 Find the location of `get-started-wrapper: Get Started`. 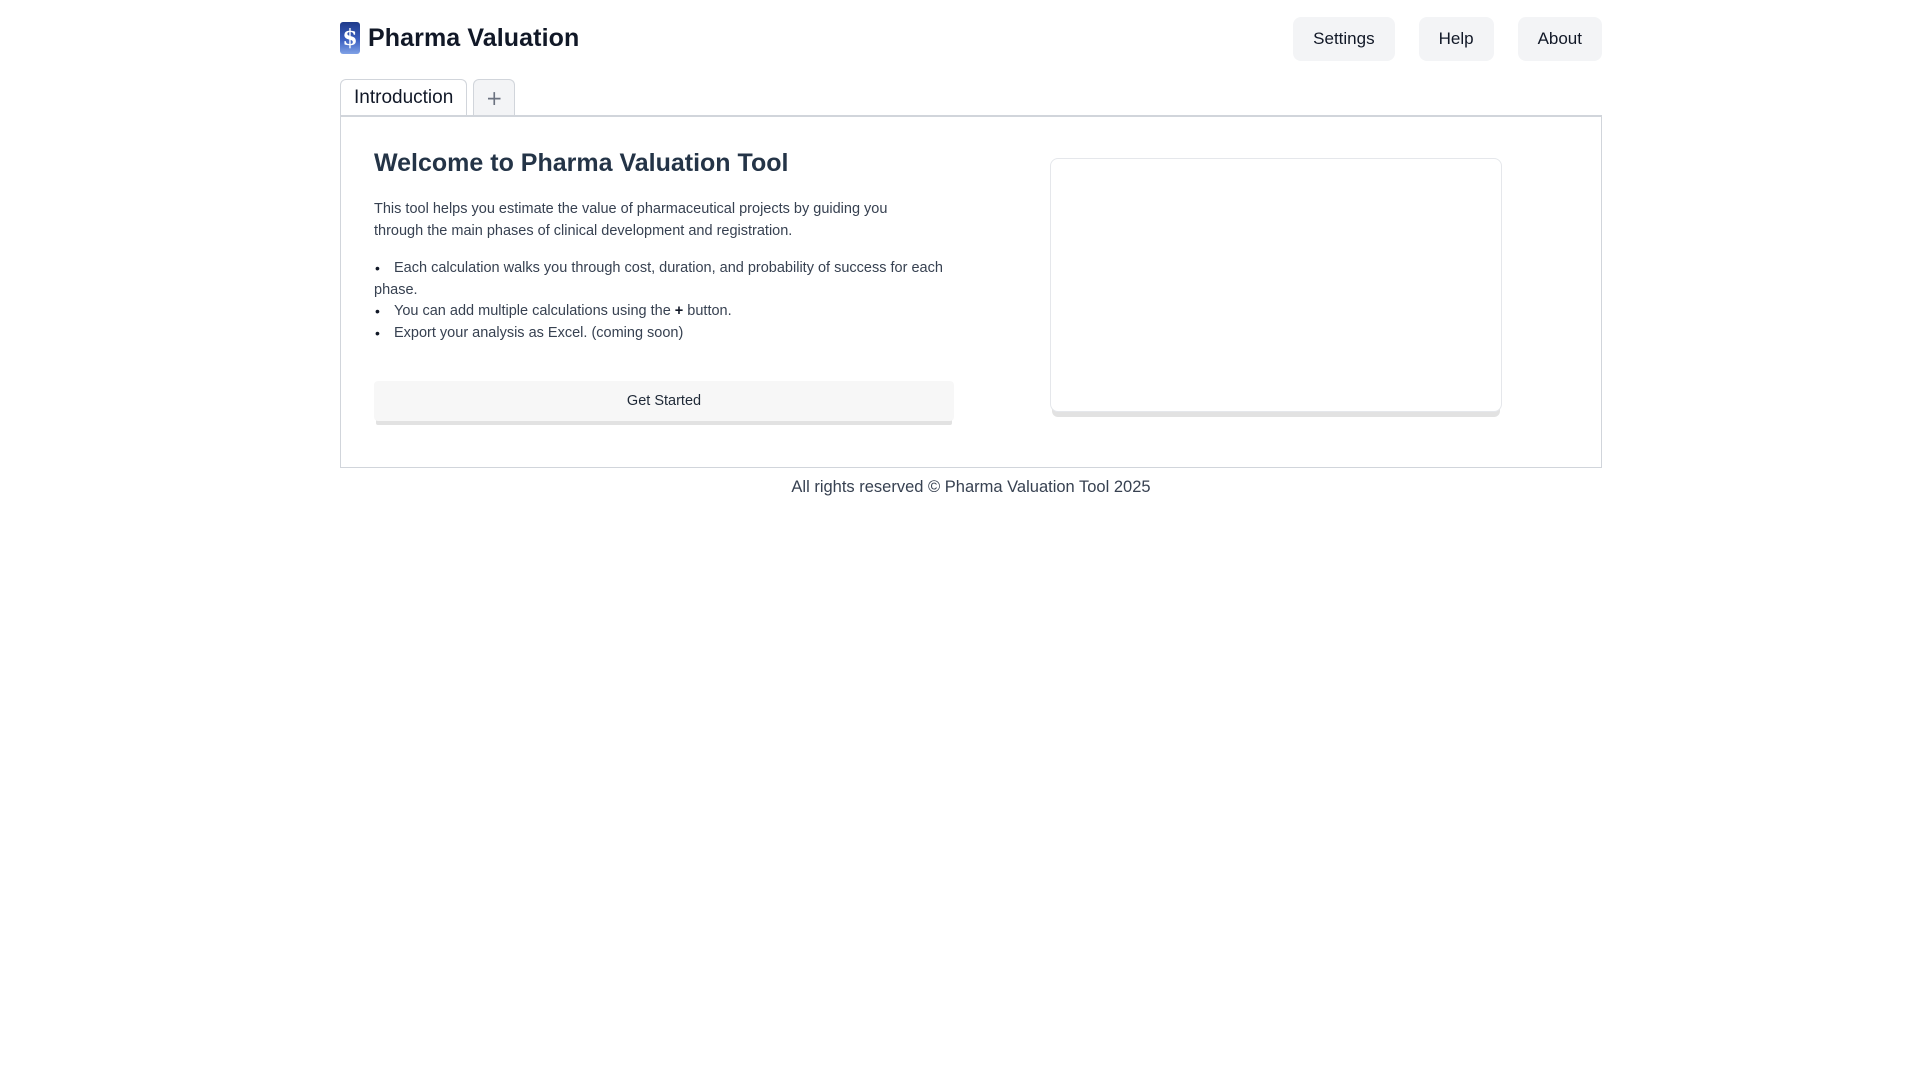

get-started-wrapper: Get Started is located at coordinates (664, 401).